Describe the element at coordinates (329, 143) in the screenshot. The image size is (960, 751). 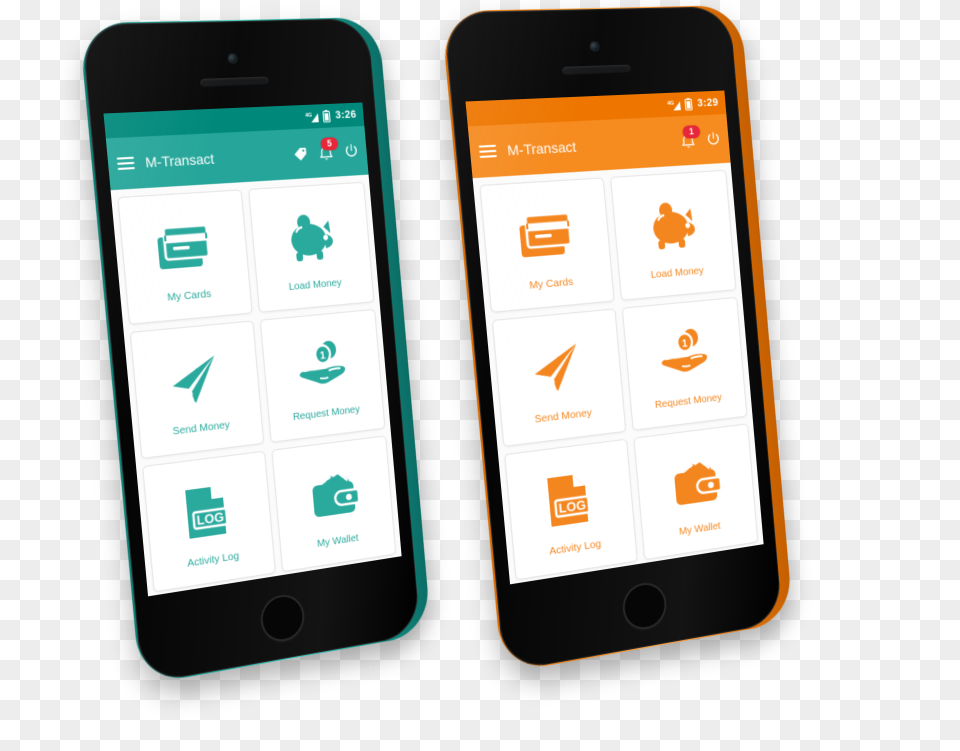
I see `notification-badge: 5` at that location.